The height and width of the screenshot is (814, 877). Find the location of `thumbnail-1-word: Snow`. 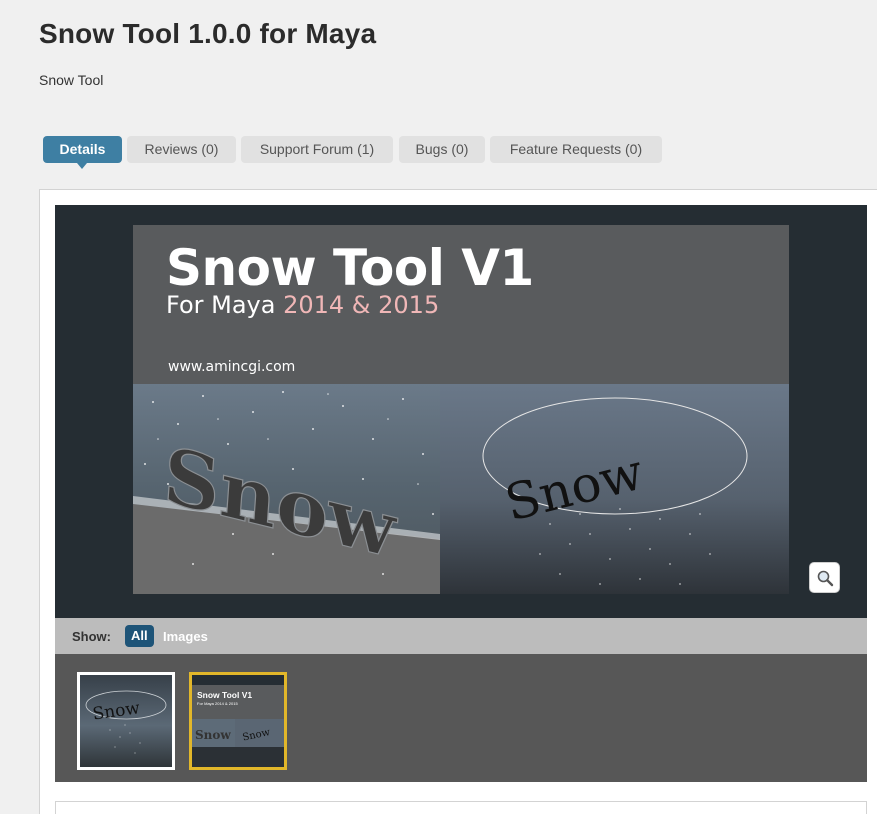

thumbnail-1-word: Snow is located at coordinates (116, 711).